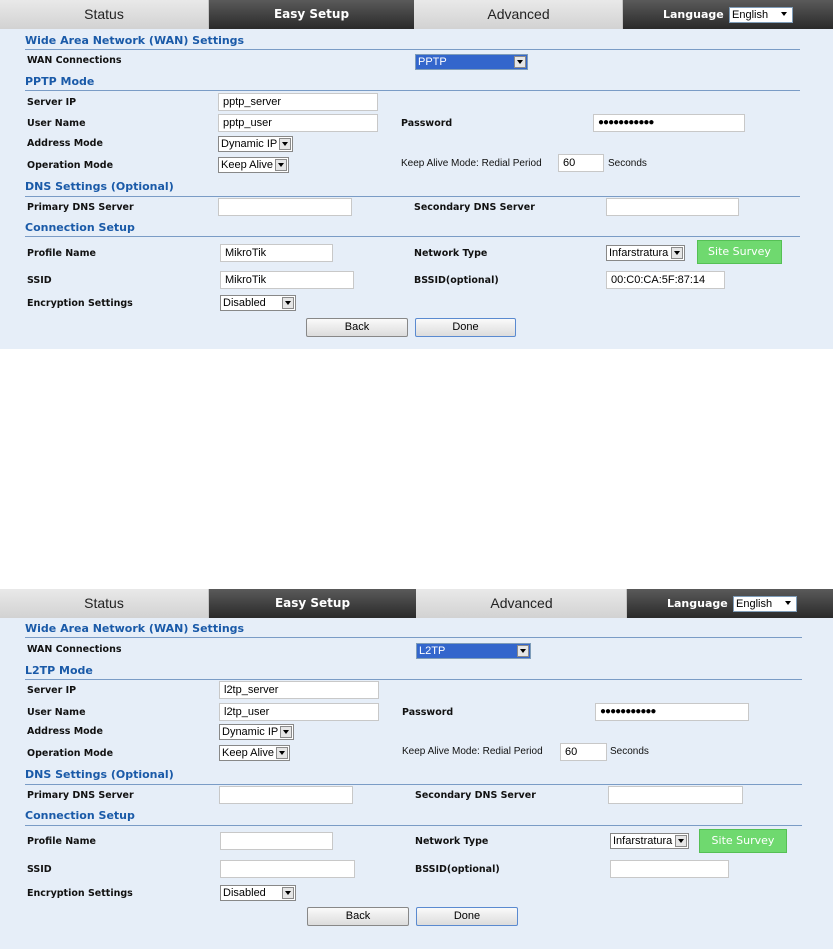 This screenshot has width=833, height=949. I want to click on ssid-input: MikroTik, so click(287, 280).